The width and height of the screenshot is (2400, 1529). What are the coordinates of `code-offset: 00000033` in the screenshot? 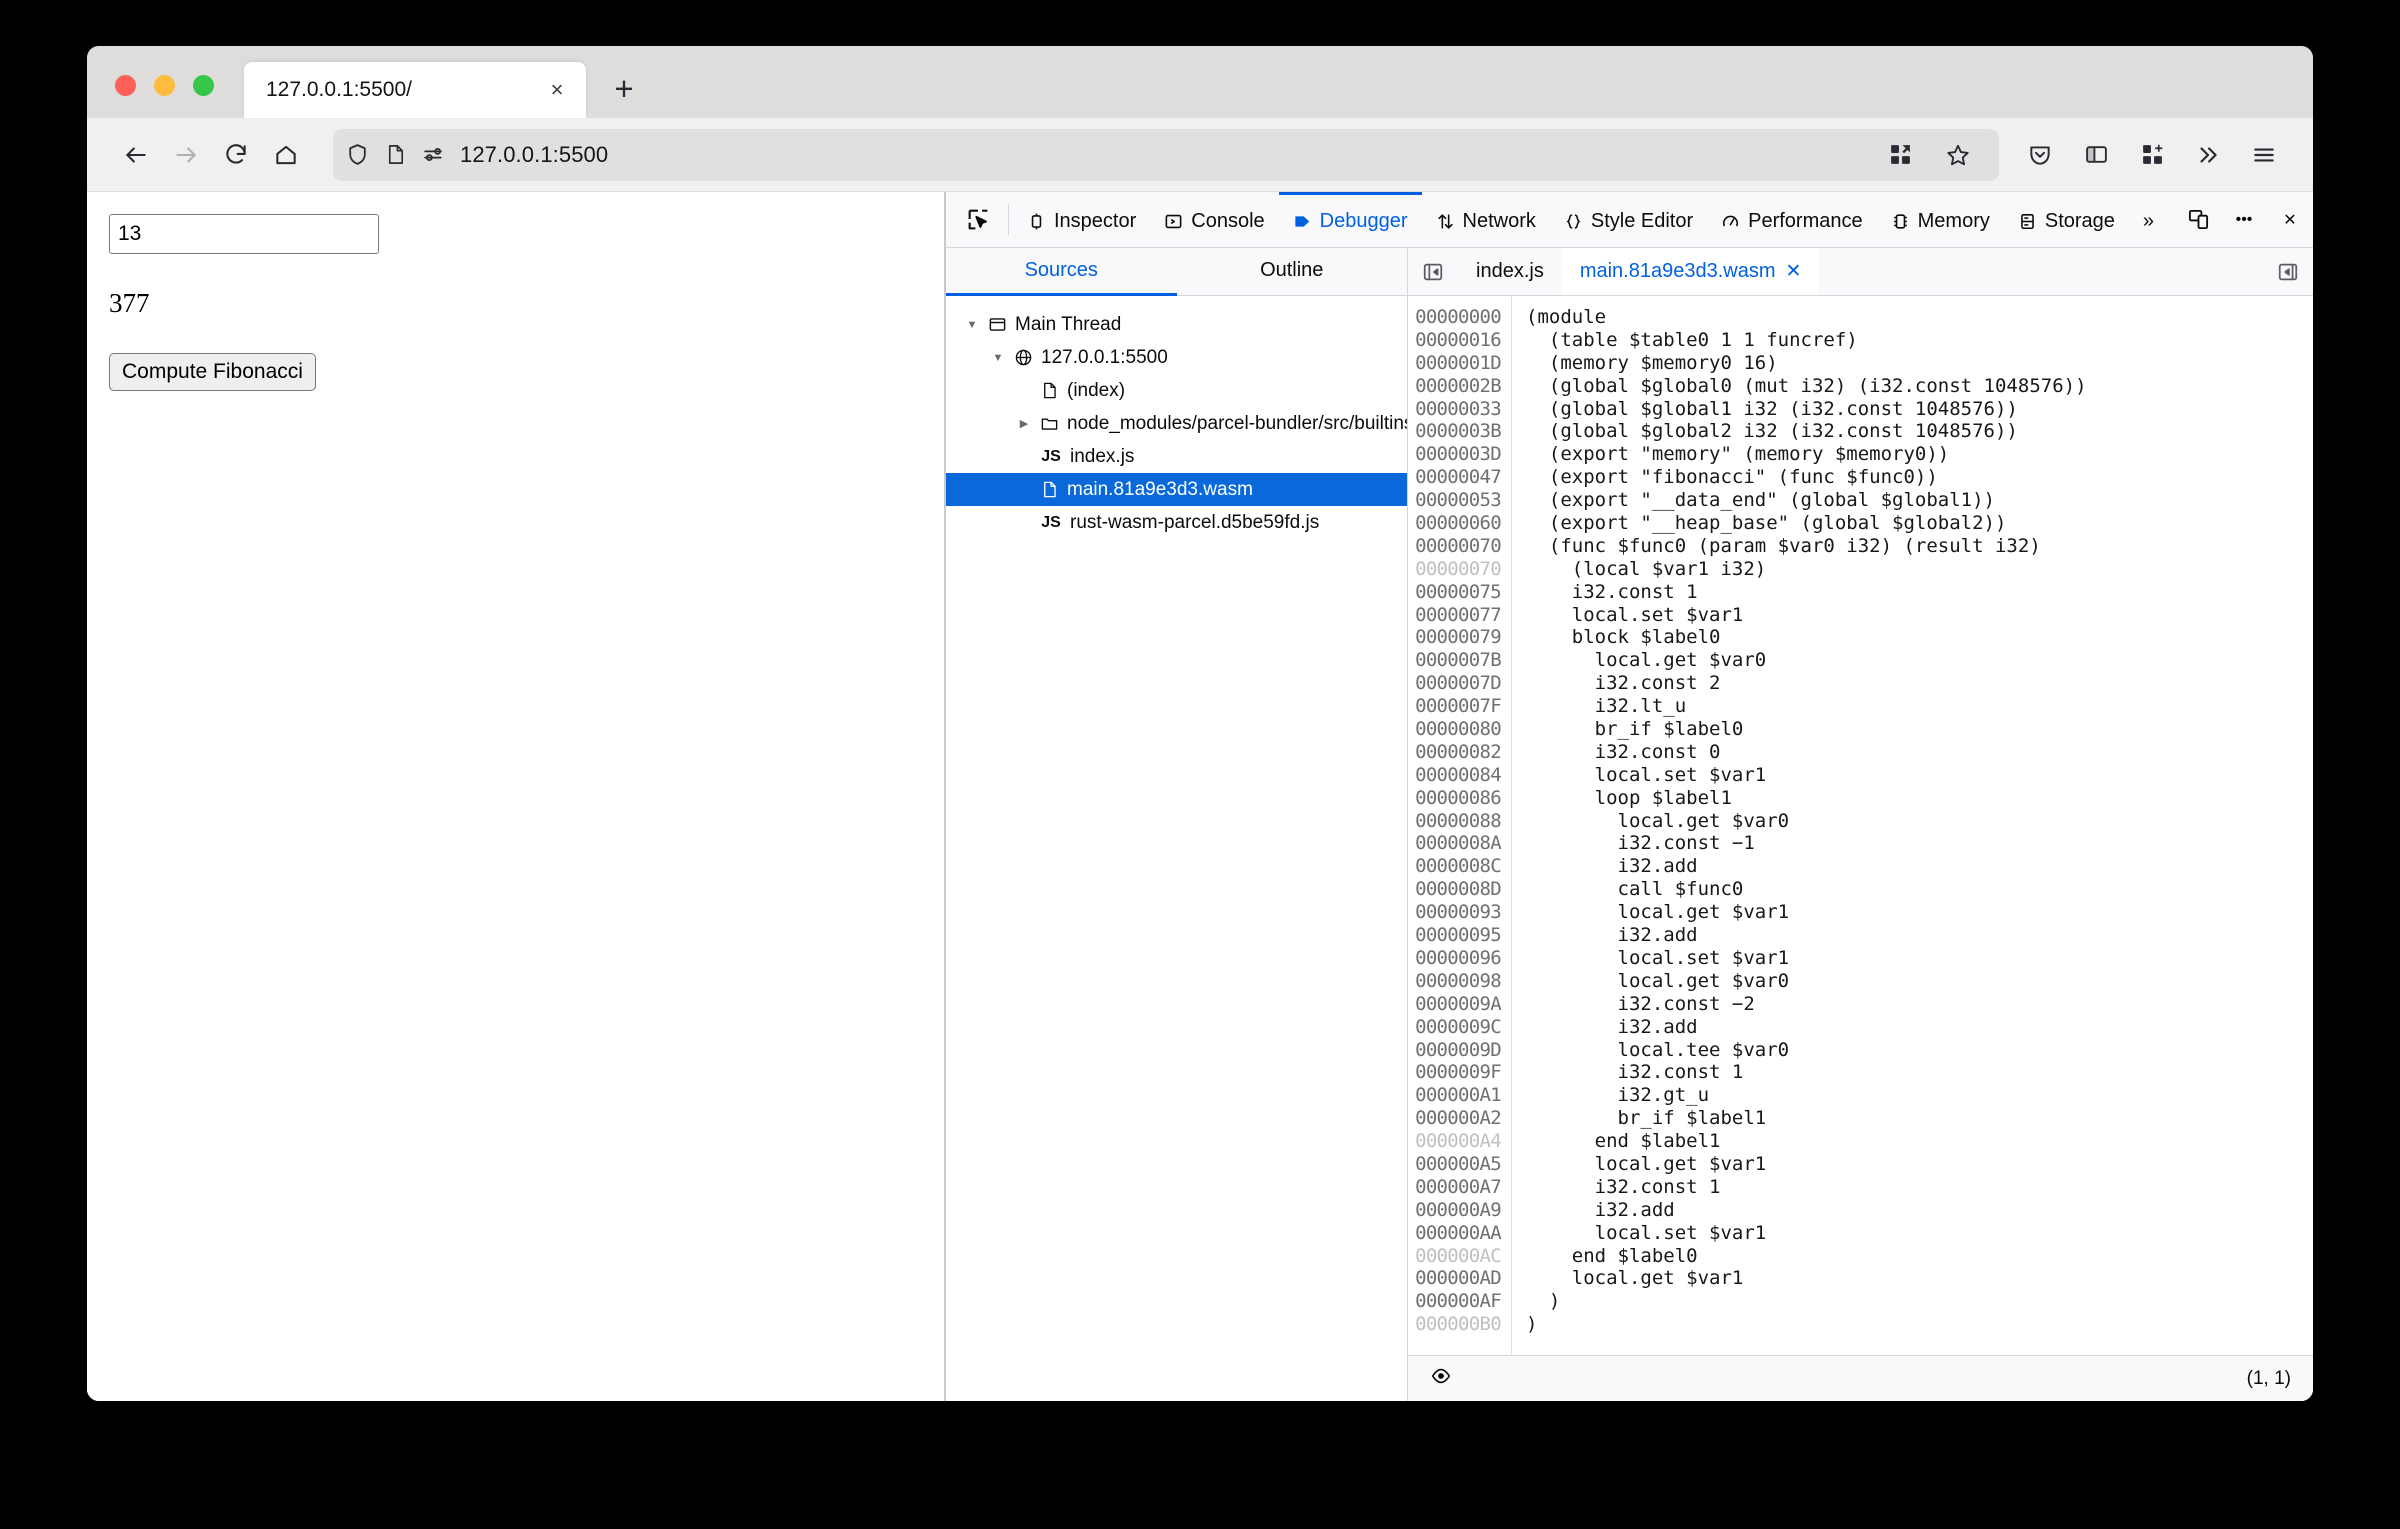 It's located at (1458, 408).